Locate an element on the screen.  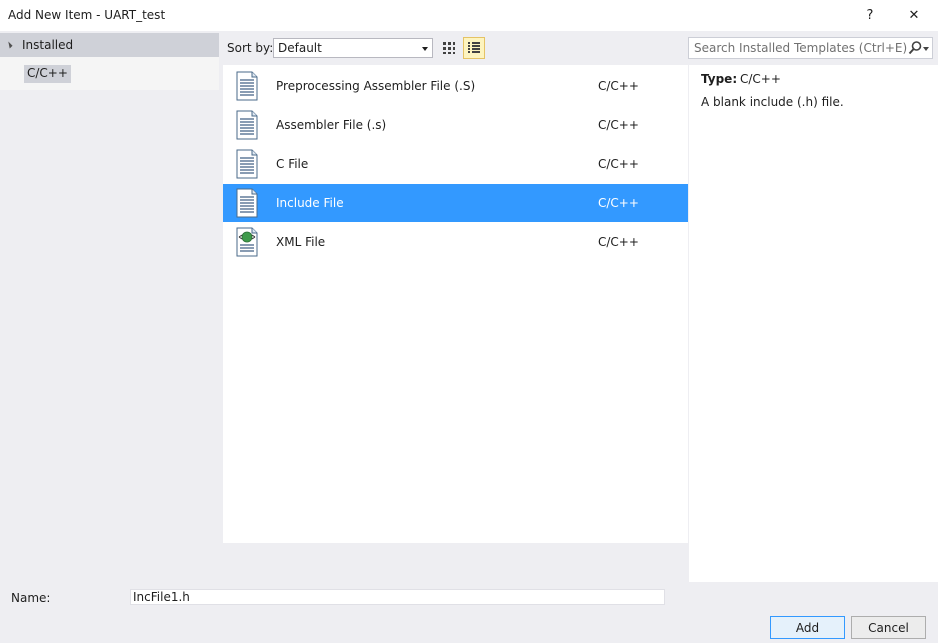
close-button: ✕ is located at coordinates (914, 15).